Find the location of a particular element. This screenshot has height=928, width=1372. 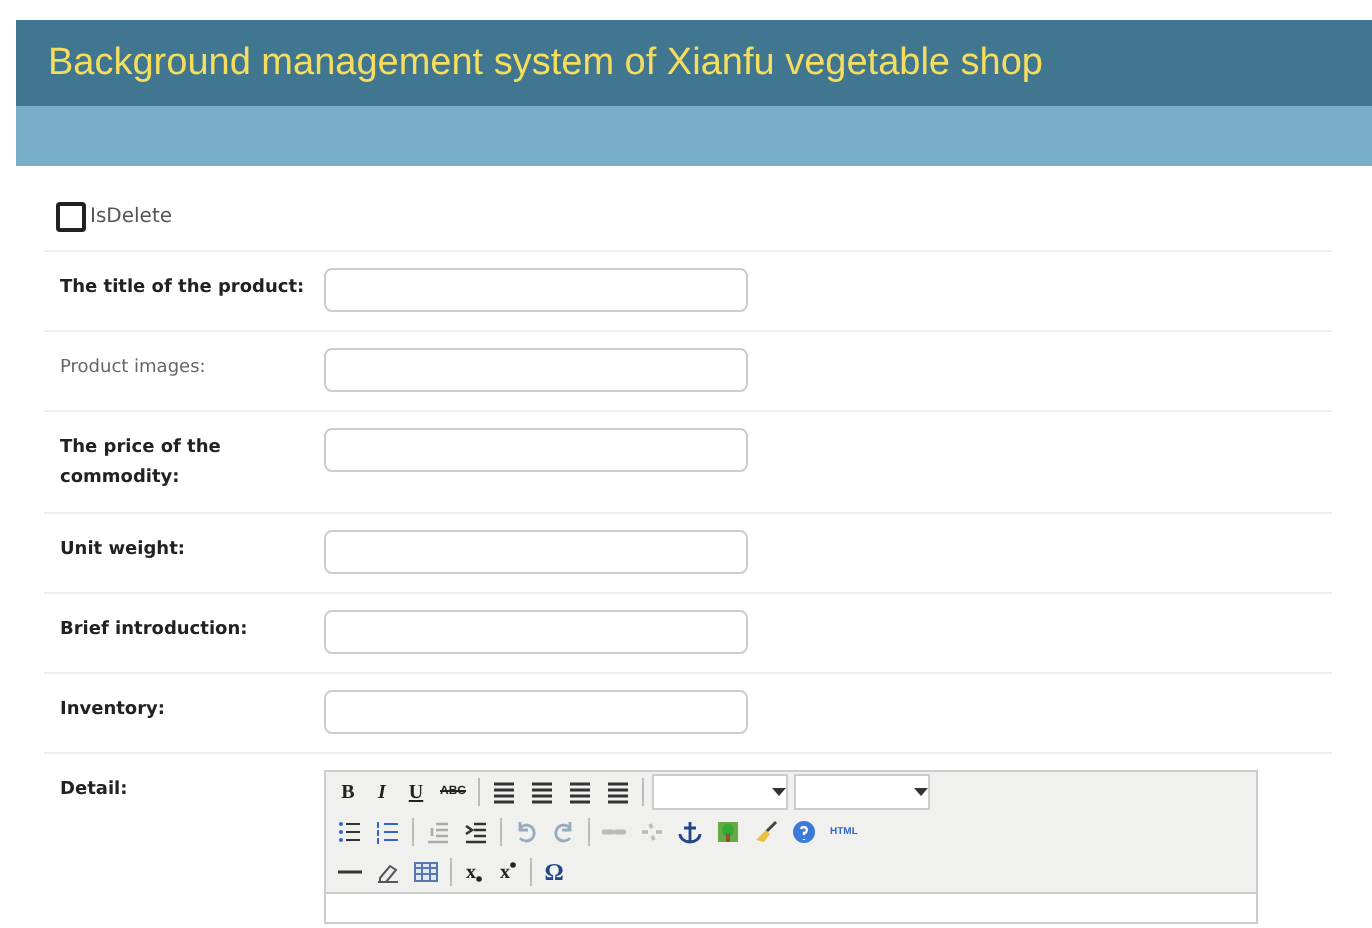

numbered-list-icon is located at coordinates (388, 832).